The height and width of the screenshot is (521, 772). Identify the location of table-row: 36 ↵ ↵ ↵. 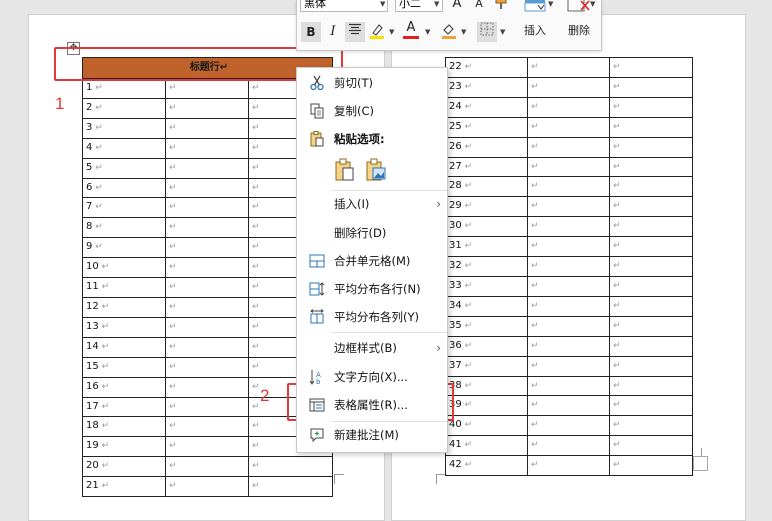
(569, 346).